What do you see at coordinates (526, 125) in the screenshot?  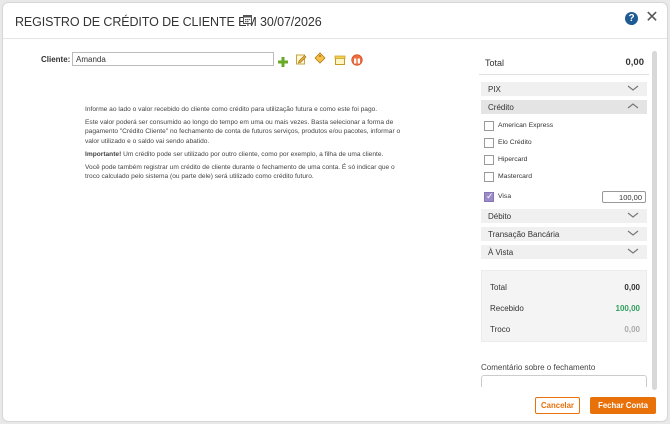 I see `card-label: American Express` at bounding box center [526, 125].